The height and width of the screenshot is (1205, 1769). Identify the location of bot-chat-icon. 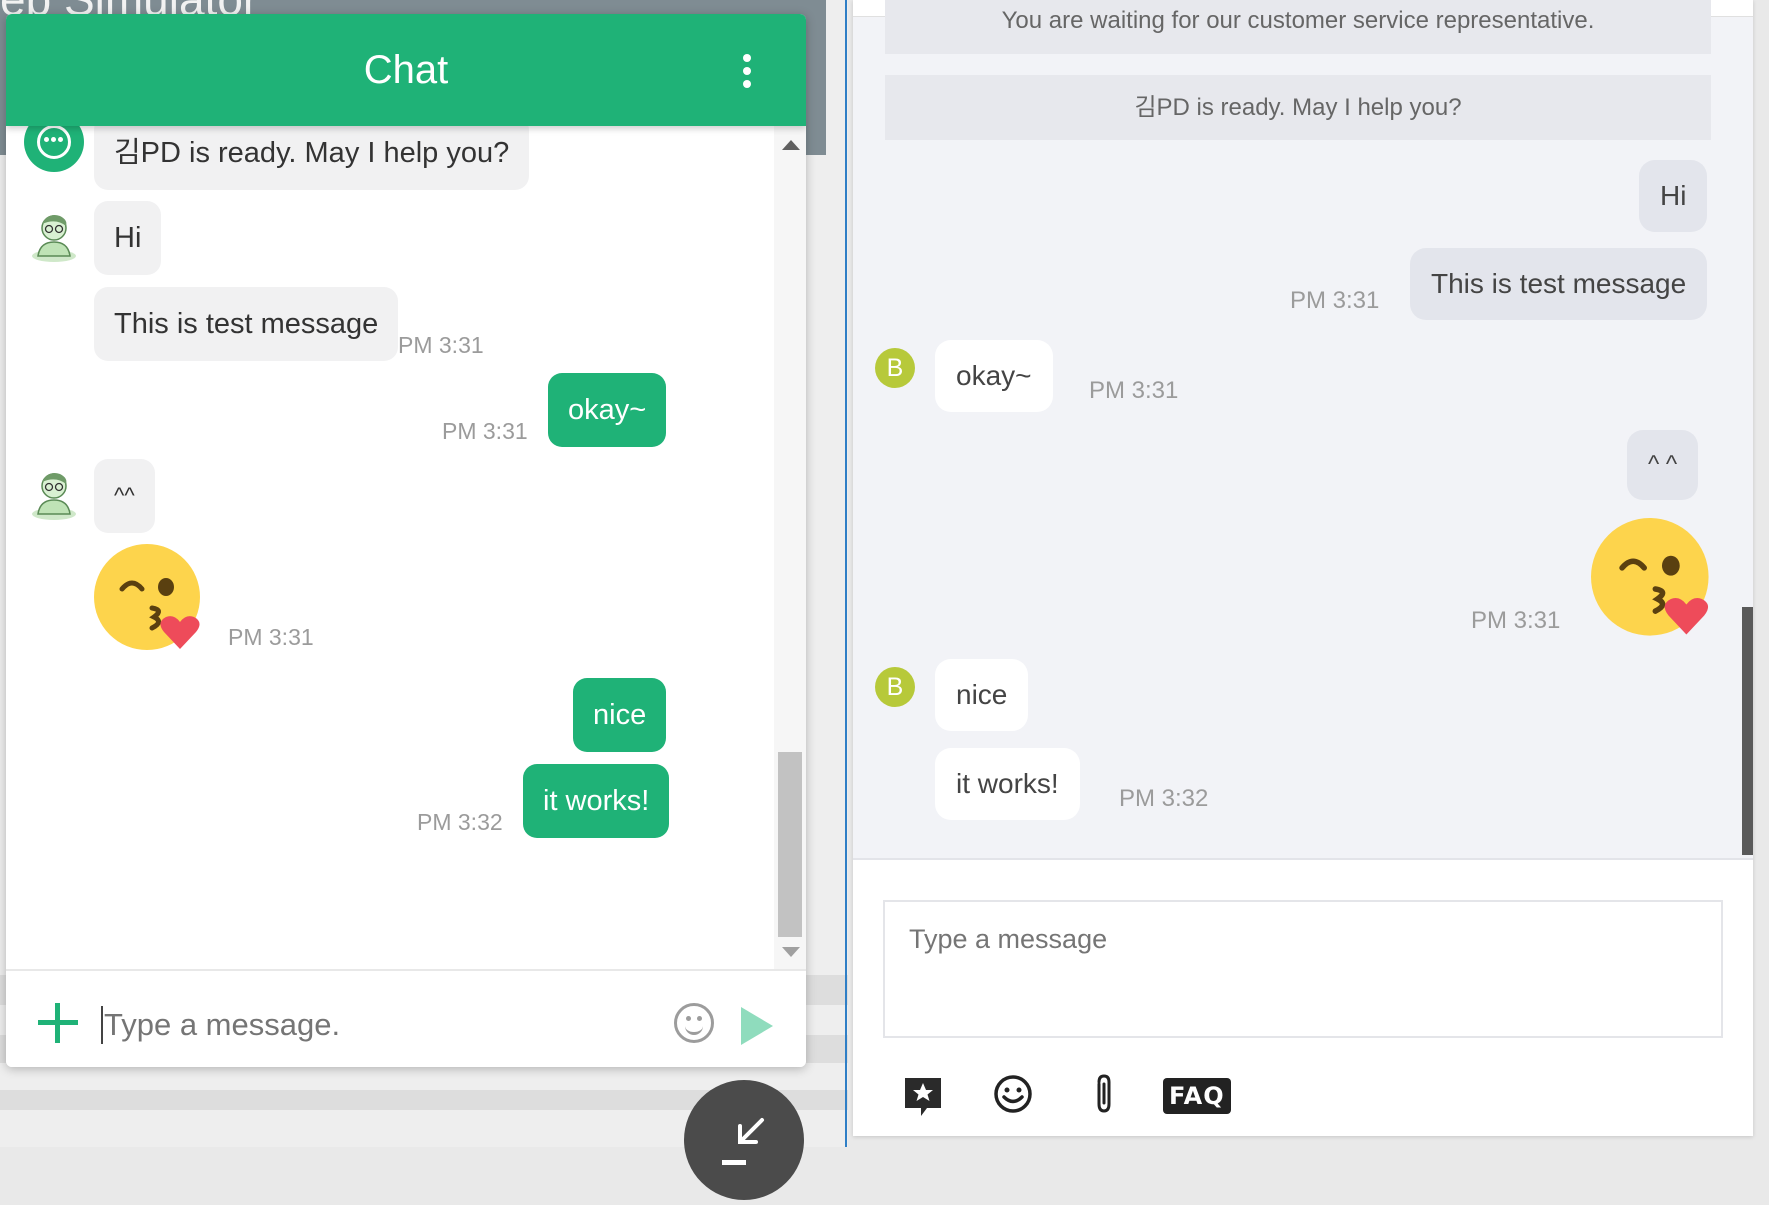
(54, 149).